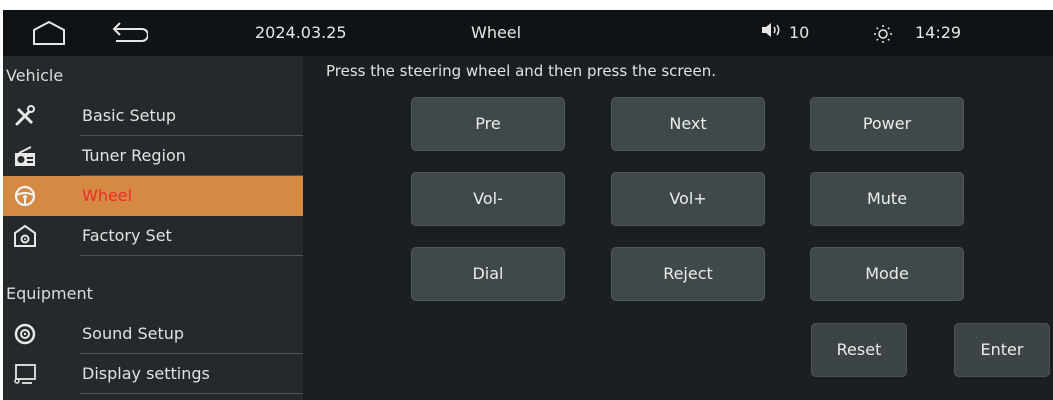 Image resolution: width=1053 pixels, height=400 pixels. I want to click on radio-icon, so click(25, 156).